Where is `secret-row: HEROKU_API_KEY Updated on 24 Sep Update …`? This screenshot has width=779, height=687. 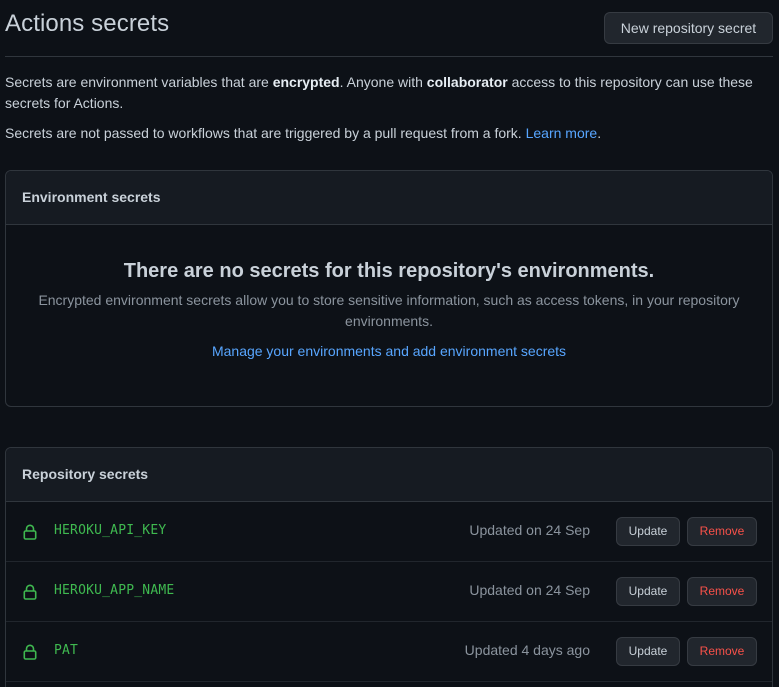 secret-row: HEROKU_API_KEY Updated on 24 Sep Update … is located at coordinates (389, 532).